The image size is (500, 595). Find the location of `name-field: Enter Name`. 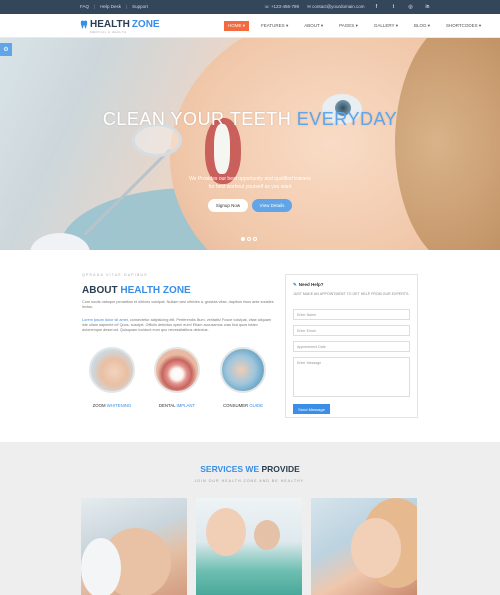

name-field: Enter Name is located at coordinates (351, 314).